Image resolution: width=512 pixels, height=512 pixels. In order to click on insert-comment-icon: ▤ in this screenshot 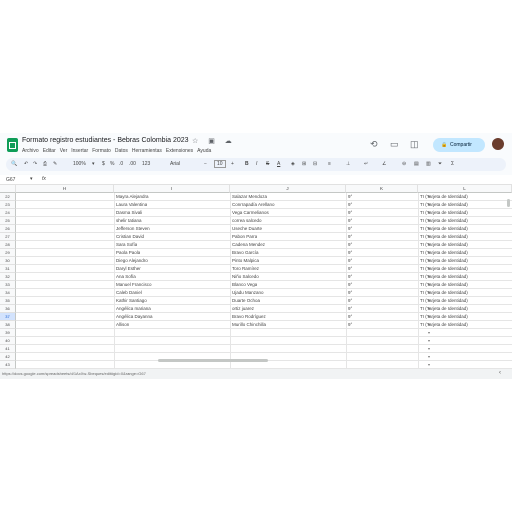, I will do `click(416, 164)`.